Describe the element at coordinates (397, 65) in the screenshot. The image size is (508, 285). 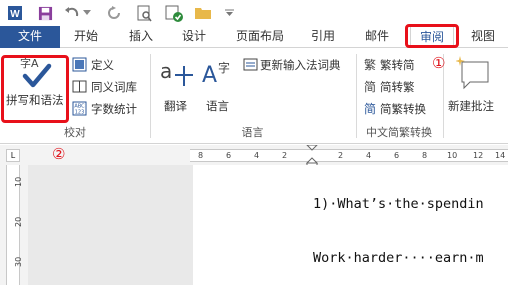
I see `trad-to-simp-label: 繁转简` at that location.